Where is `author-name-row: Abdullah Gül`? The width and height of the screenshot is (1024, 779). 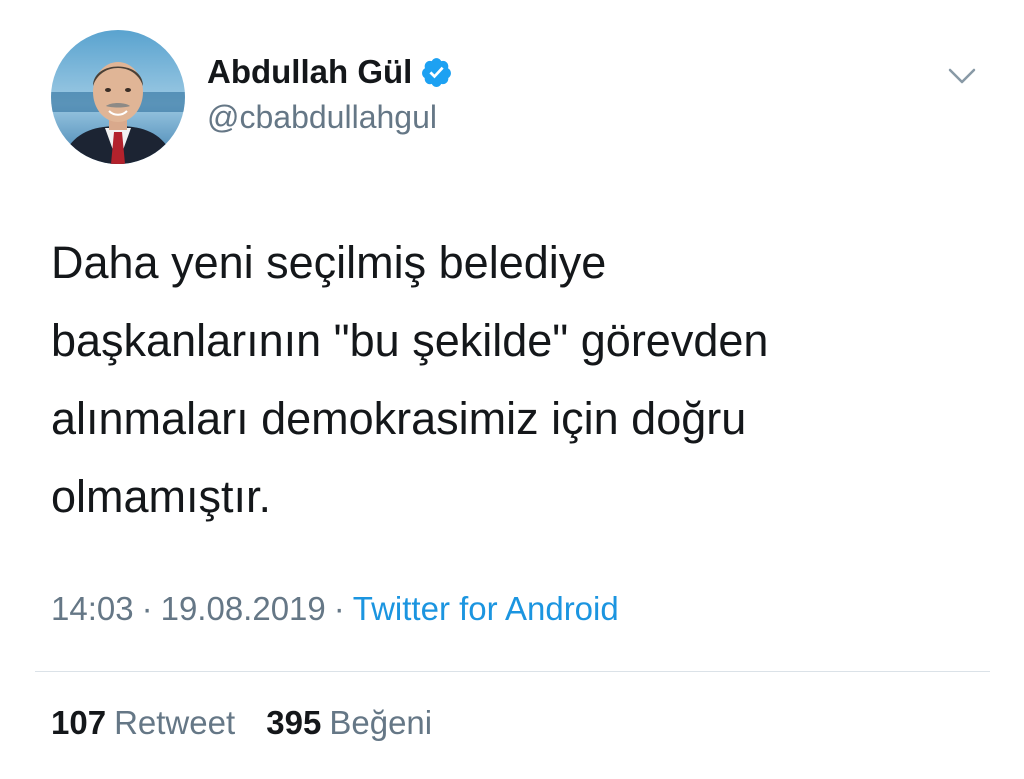
author-name-row: Abdullah Gül is located at coordinates (330, 72).